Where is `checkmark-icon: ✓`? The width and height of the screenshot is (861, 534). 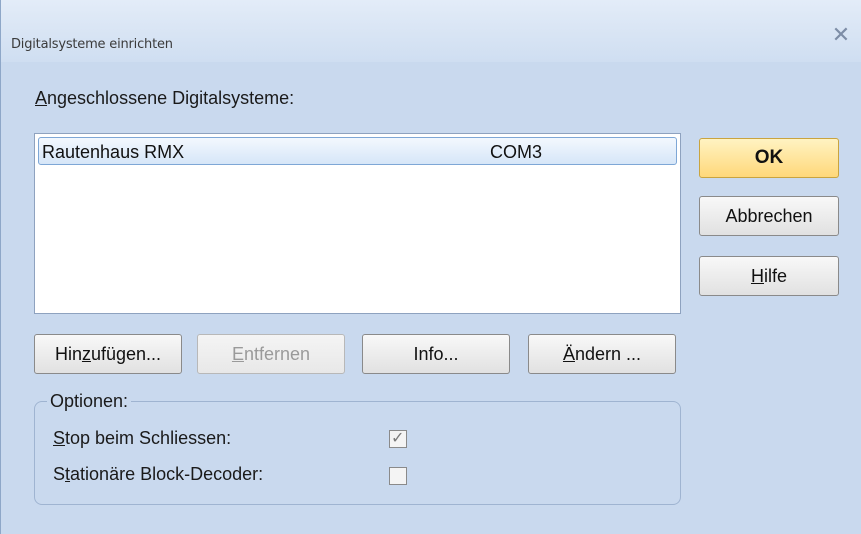 checkmark-icon: ✓ is located at coordinates (398, 438).